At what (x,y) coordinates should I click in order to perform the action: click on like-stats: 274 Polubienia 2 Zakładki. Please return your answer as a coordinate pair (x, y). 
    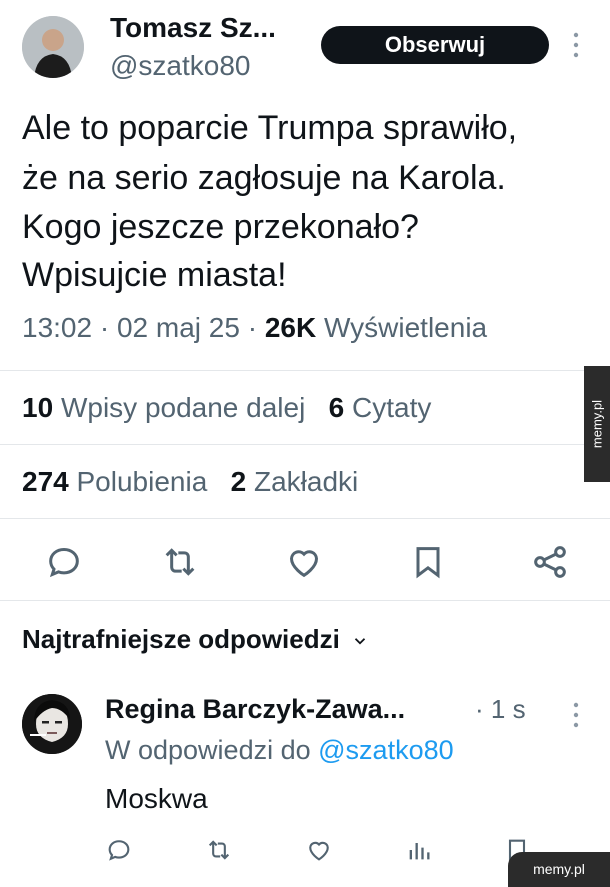
    Looking at the image, I should click on (190, 482).